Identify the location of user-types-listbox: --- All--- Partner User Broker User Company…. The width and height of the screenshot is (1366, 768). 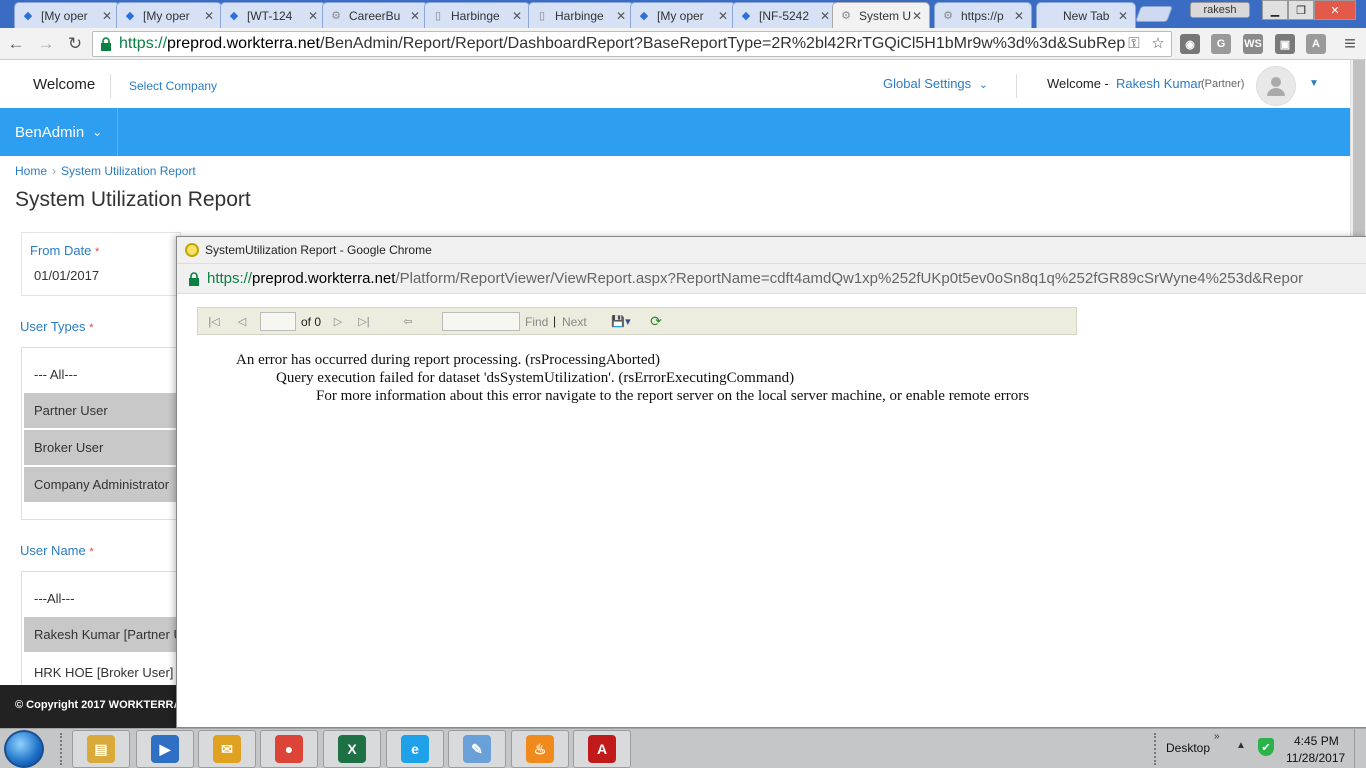
(101, 433).